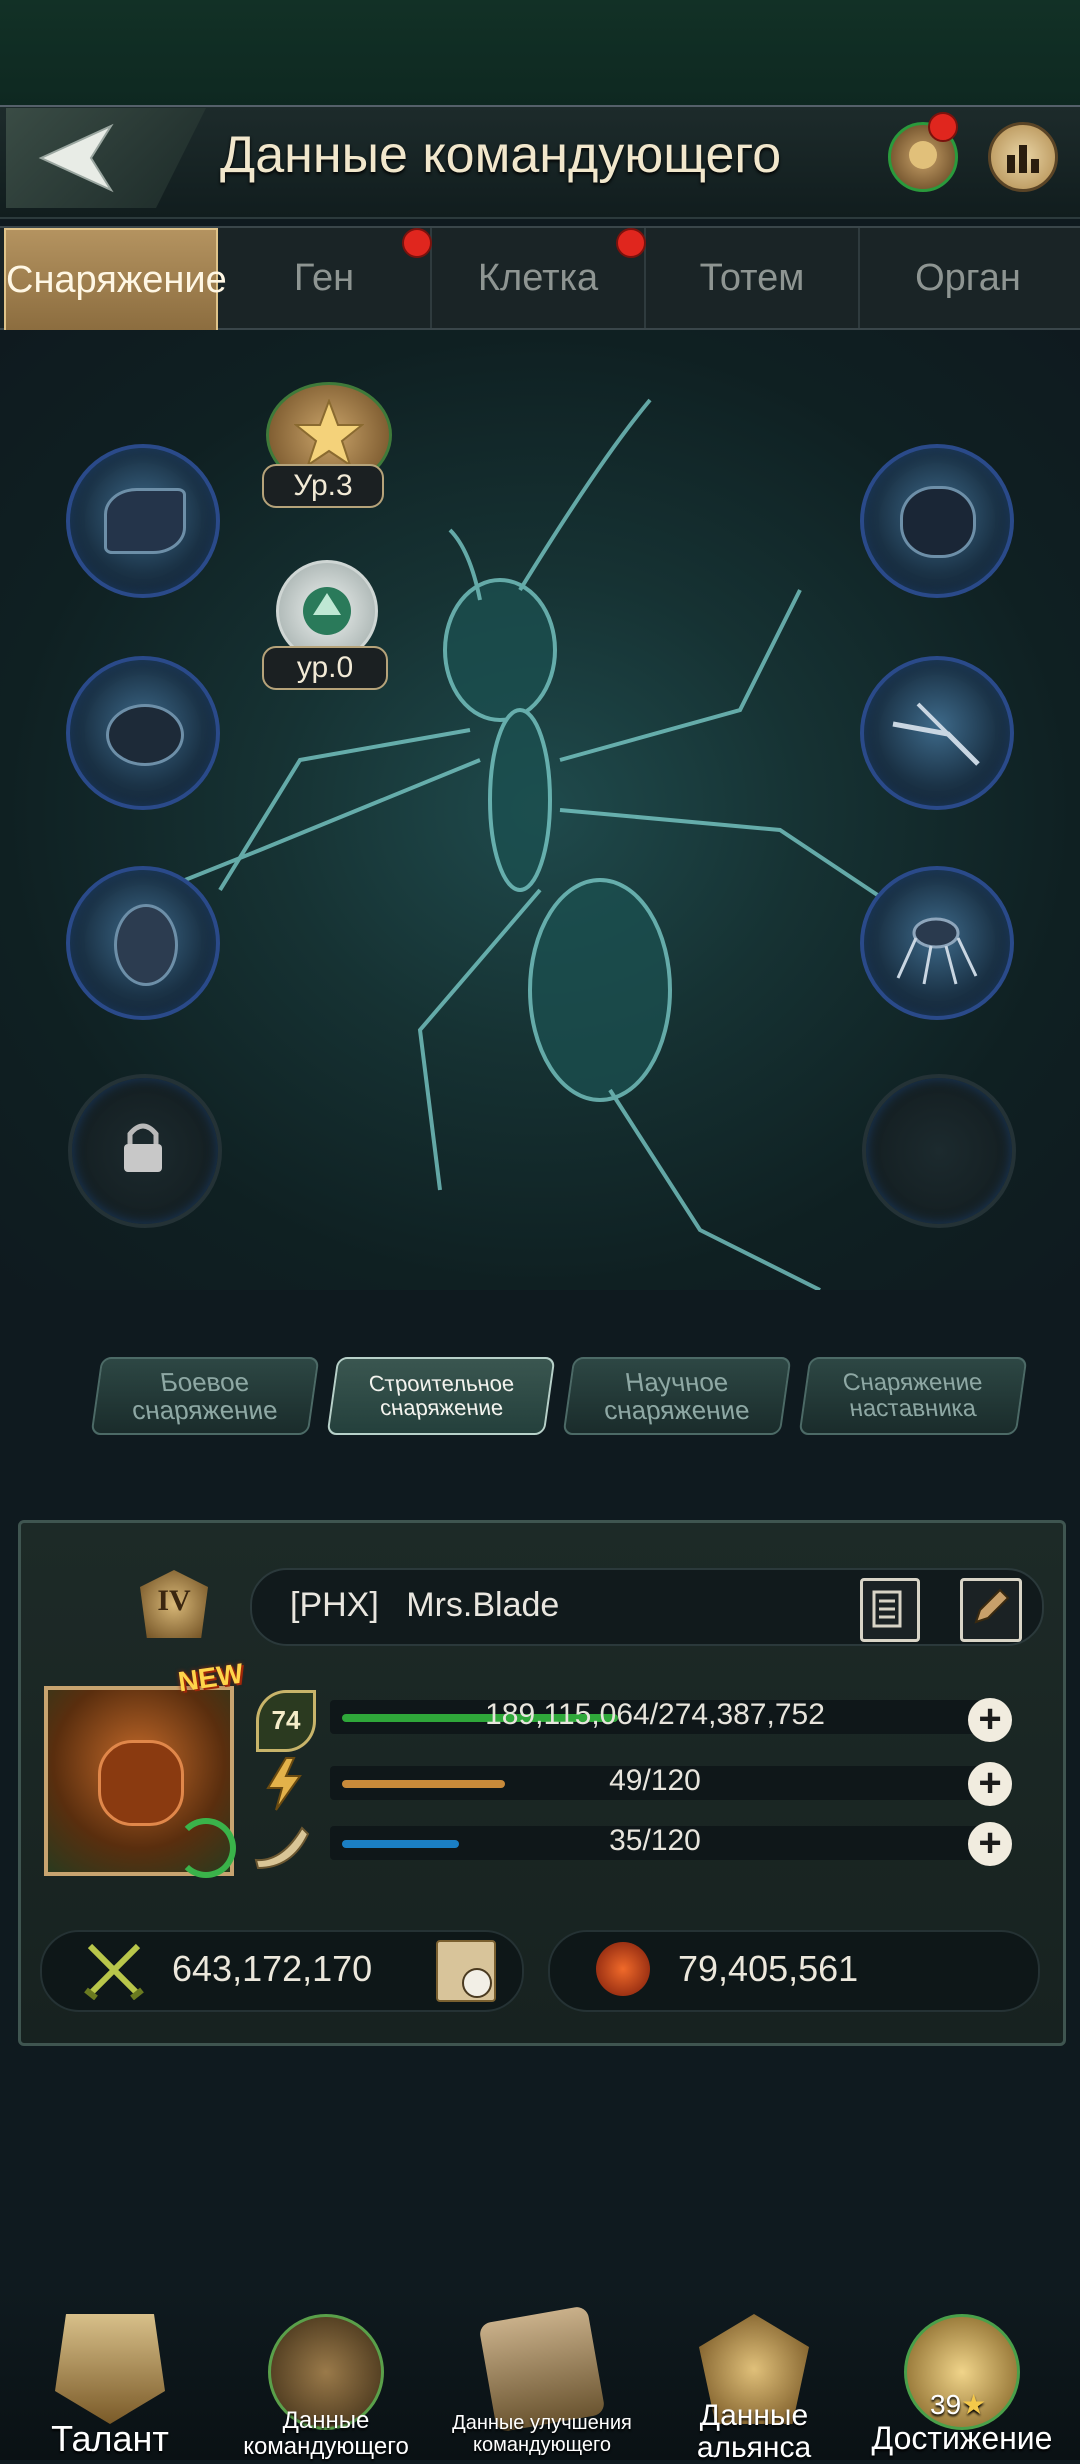 This screenshot has height=2464, width=1080. I want to click on category-construction-gear-label: Строительное снаряжение, so click(441, 1395).